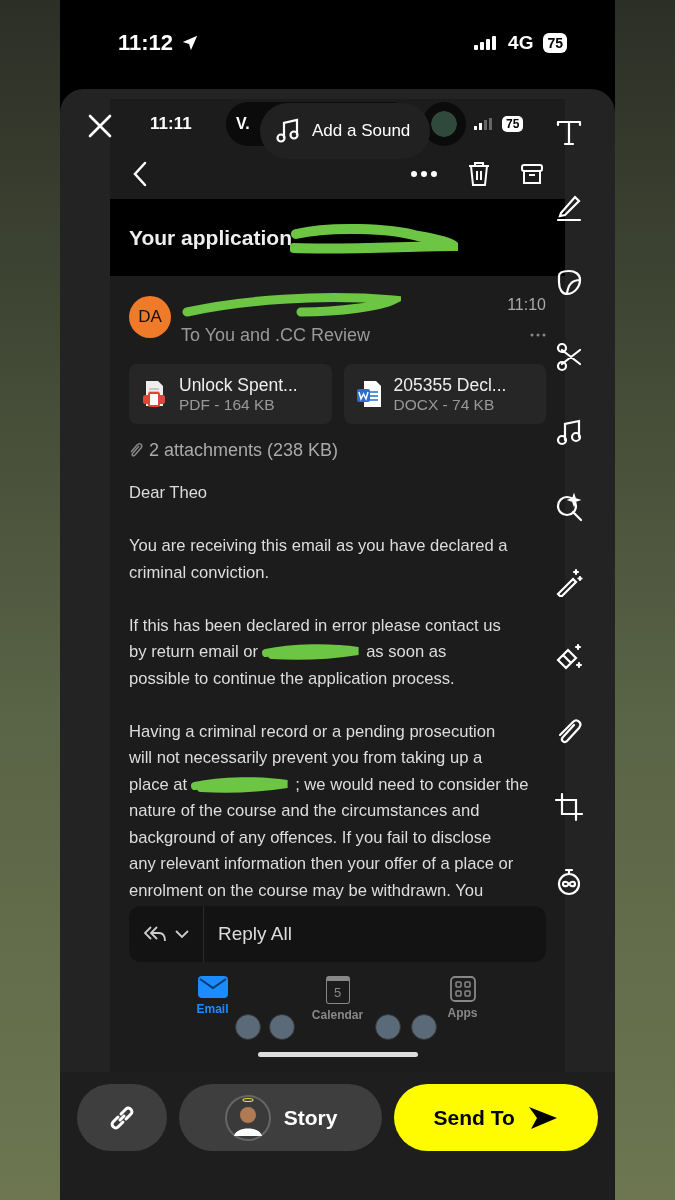  I want to click on avatar-icon, so click(247, 1117).